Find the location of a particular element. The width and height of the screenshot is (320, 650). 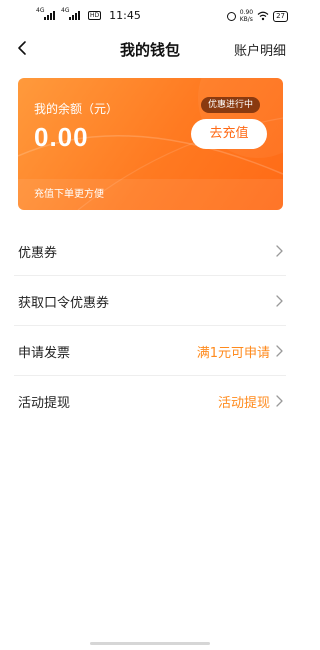

hd-badge: HD is located at coordinates (95, 15).